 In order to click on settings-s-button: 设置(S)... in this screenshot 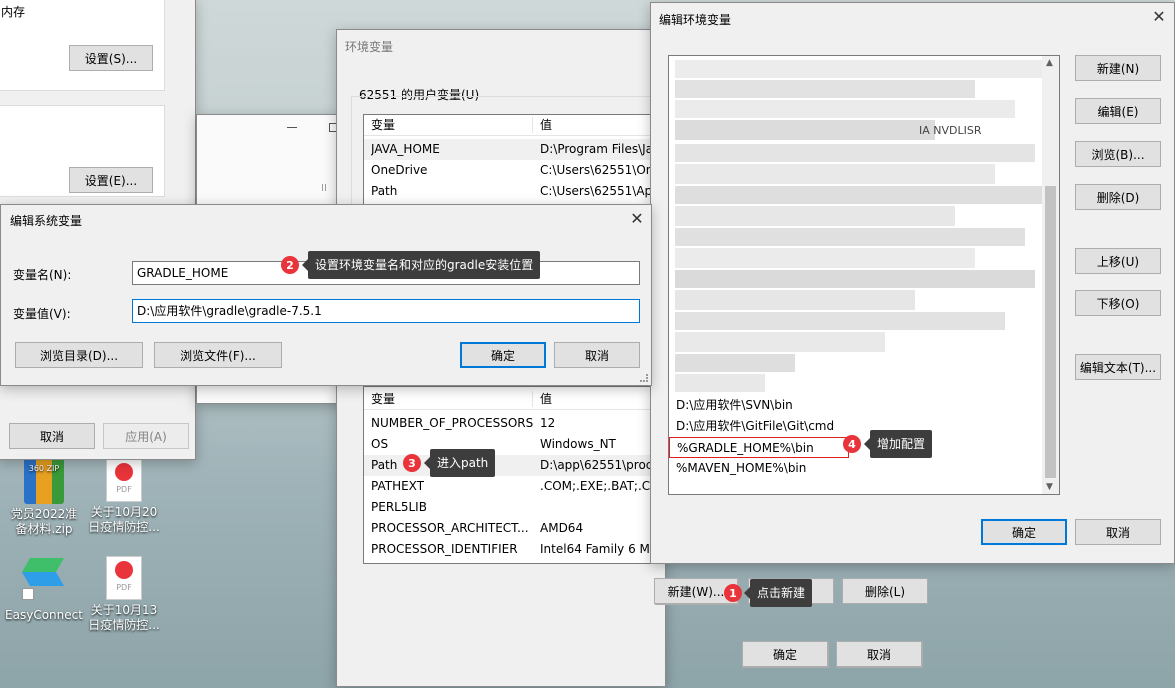, I will do `click(111, 58)`.